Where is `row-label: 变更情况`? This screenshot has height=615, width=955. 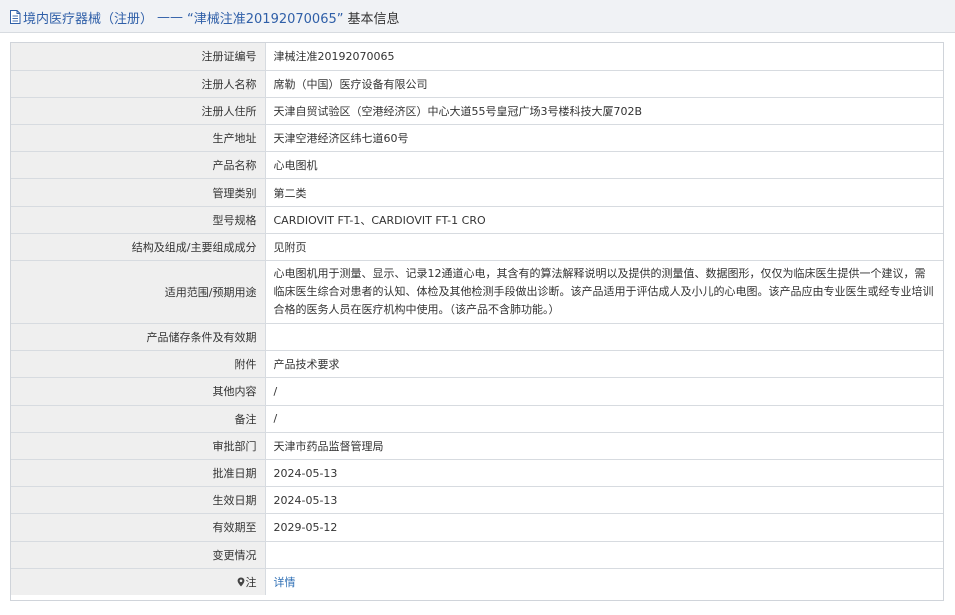
row-label: 变更情况 is located at coordinates (138, 555).